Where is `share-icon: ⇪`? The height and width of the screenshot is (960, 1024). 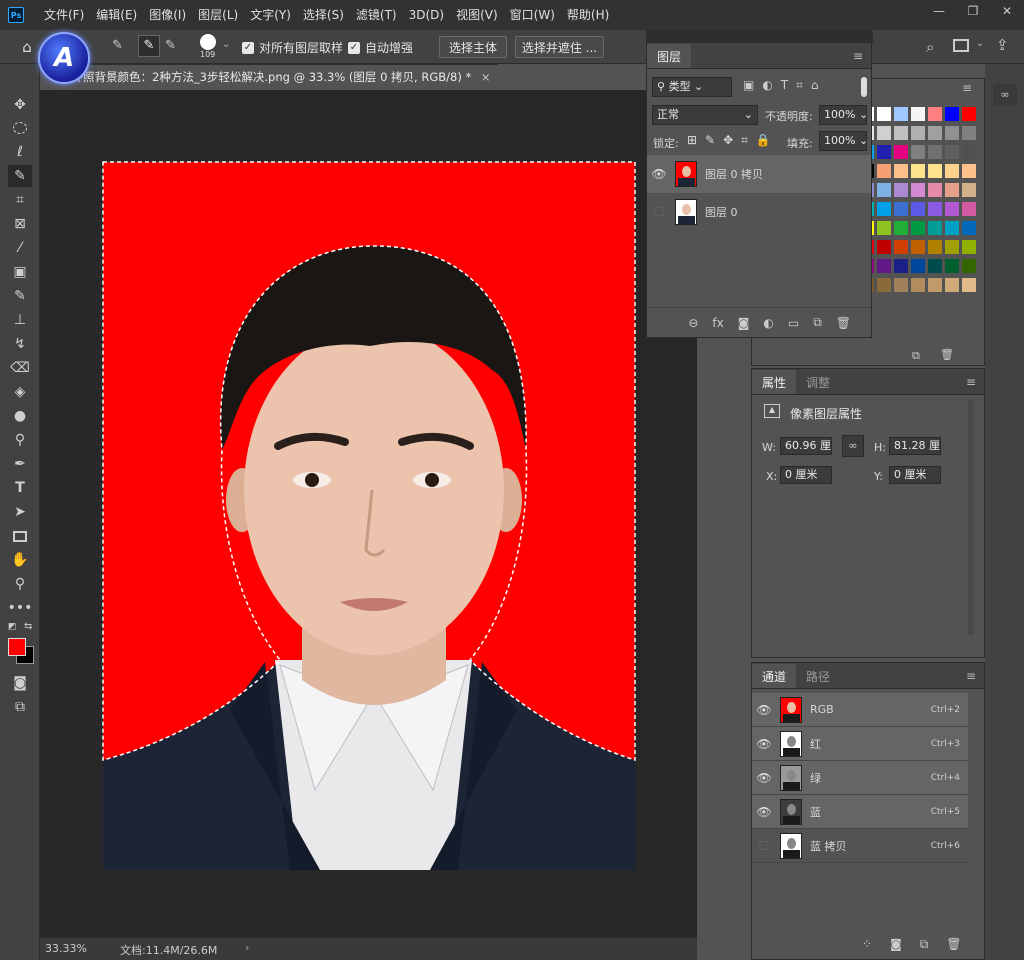 share-icon: ⇪ is located at coordinates (1002, 45).